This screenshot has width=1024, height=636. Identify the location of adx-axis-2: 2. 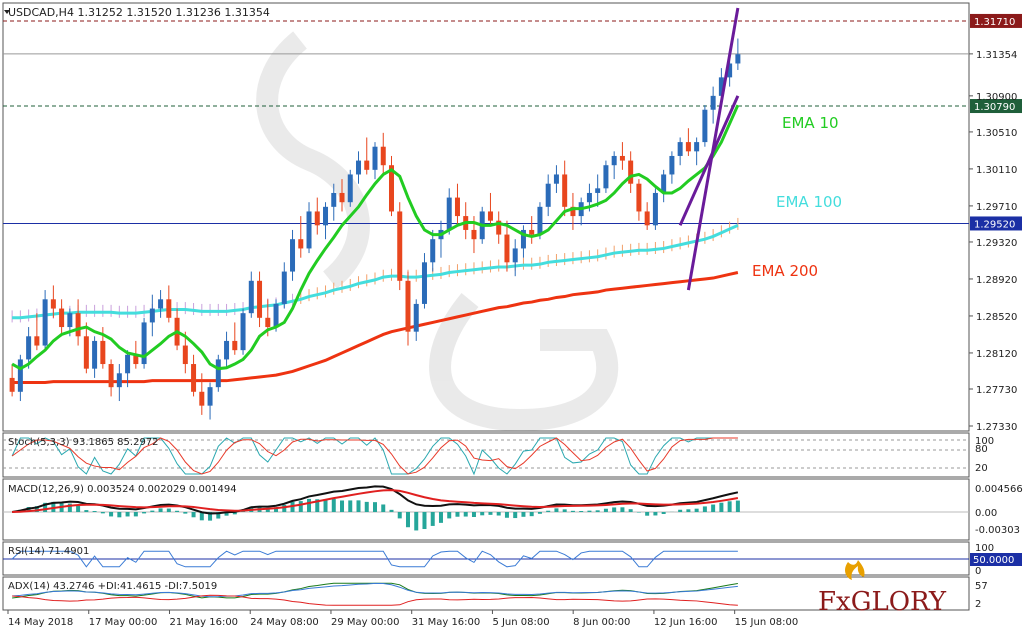
(978, 604).